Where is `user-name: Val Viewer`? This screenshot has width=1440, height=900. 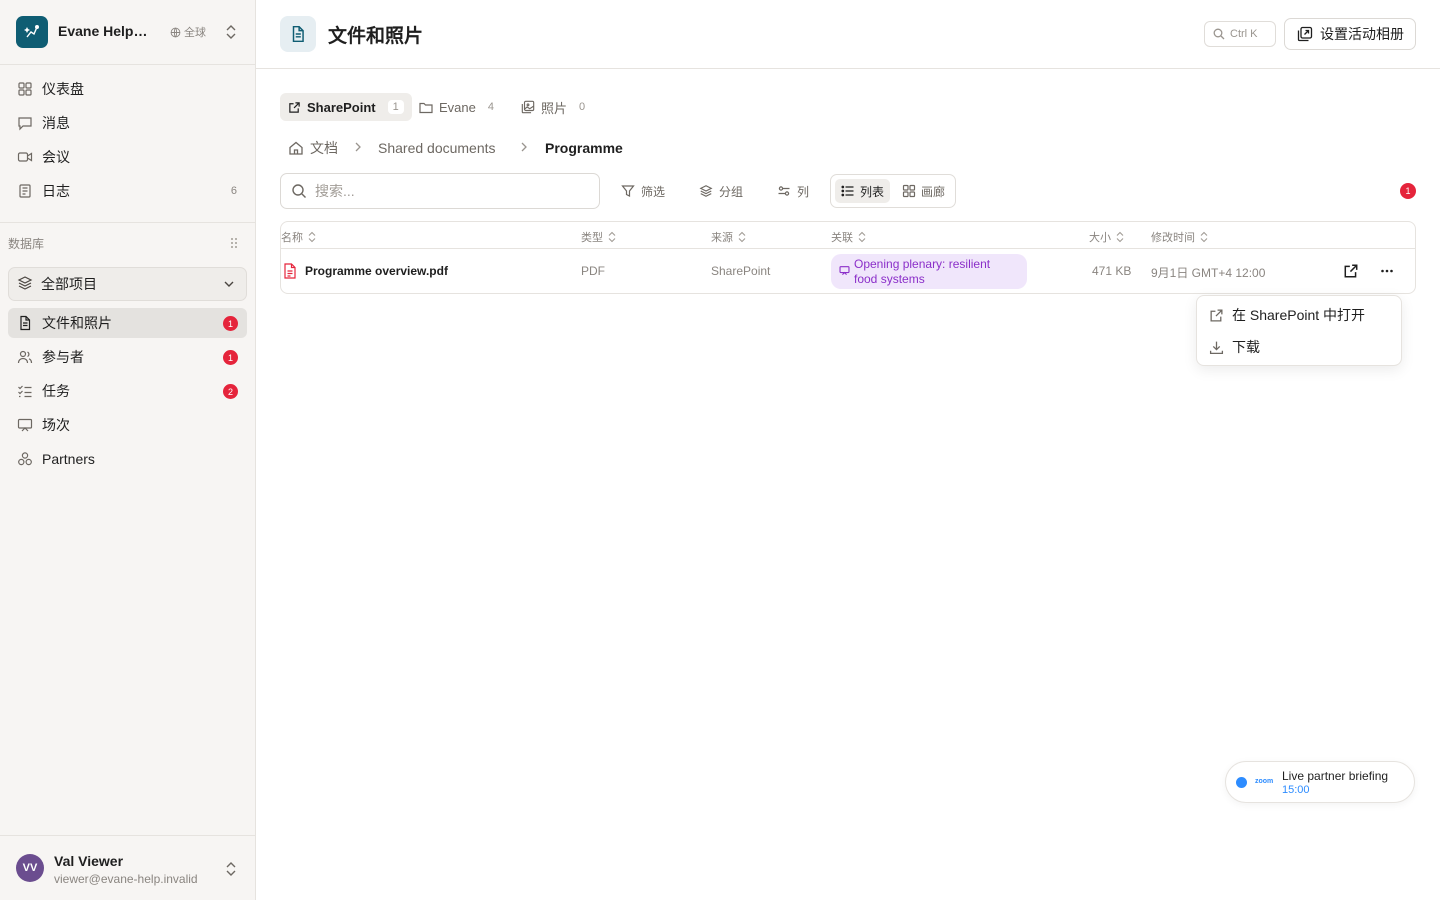
user-name: Val Viewer is located at coordinates (89, 861).